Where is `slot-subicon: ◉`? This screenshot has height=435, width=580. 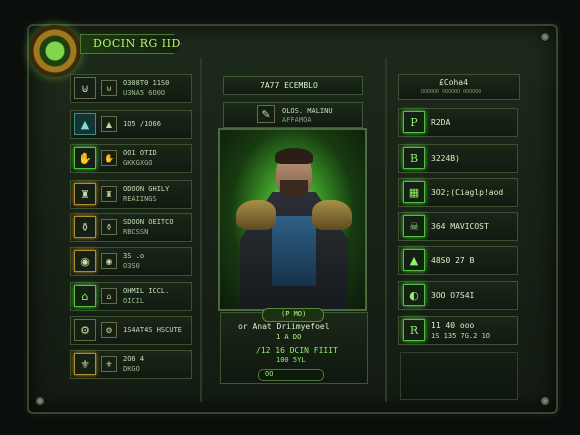 slot-subicon: ◉ is located at coordinates (109, 261).